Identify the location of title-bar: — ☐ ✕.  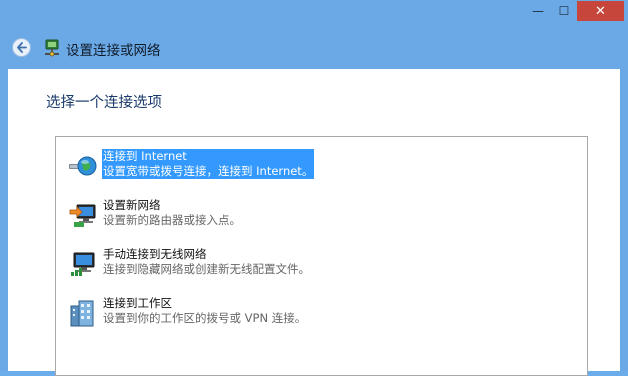
(314, 12).